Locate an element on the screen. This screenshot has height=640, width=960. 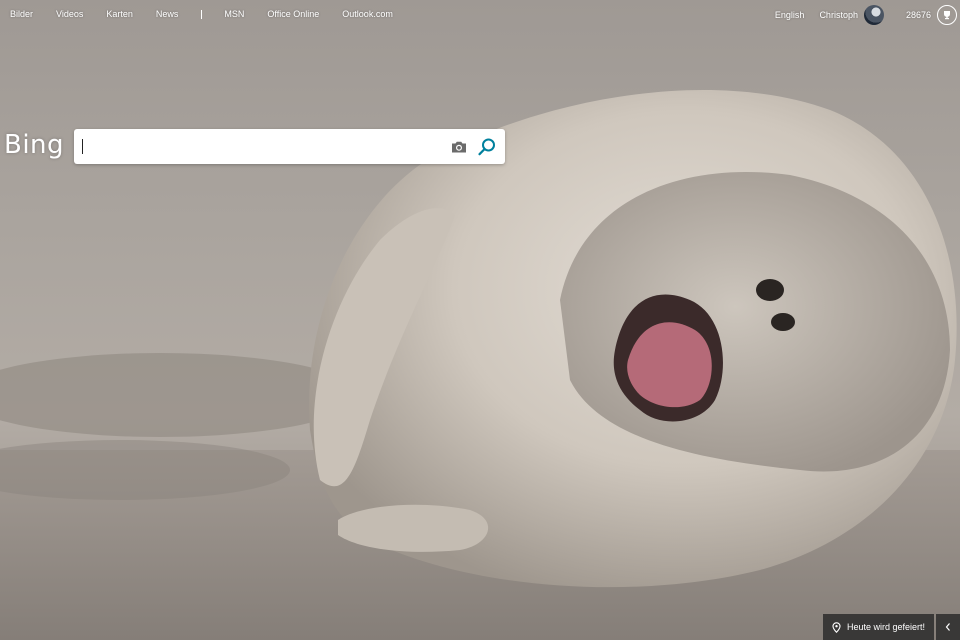
nav-msn: MSN is located at coordinates (234, 14).